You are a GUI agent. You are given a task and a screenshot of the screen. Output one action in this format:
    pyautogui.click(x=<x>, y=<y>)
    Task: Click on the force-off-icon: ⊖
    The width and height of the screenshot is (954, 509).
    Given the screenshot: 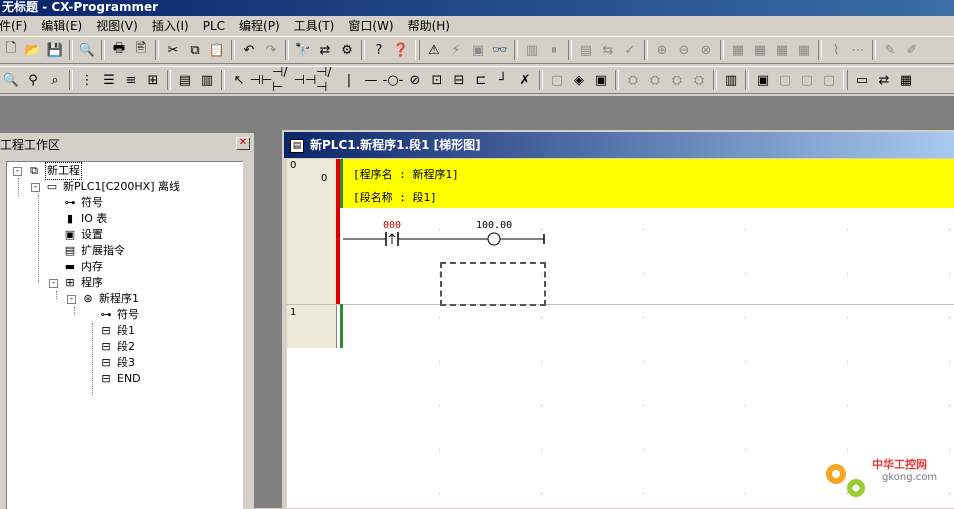 What is the action you would take?
    pyautogui.click(x=684, y=50)
    